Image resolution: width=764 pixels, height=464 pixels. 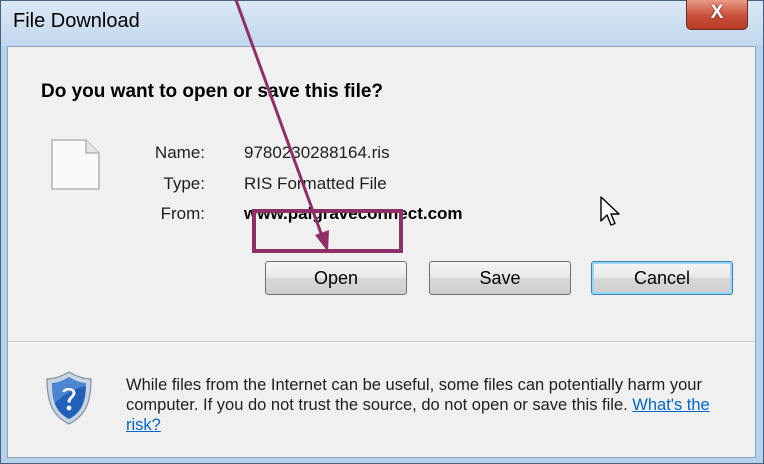 I want to click on security-shield-question-icon, so click(x=69, y=398).